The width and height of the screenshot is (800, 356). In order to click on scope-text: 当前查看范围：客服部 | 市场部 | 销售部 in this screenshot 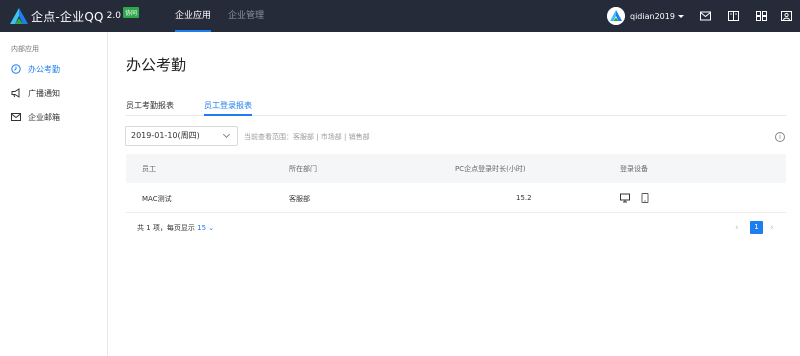, I will do `click(307, 137)`.